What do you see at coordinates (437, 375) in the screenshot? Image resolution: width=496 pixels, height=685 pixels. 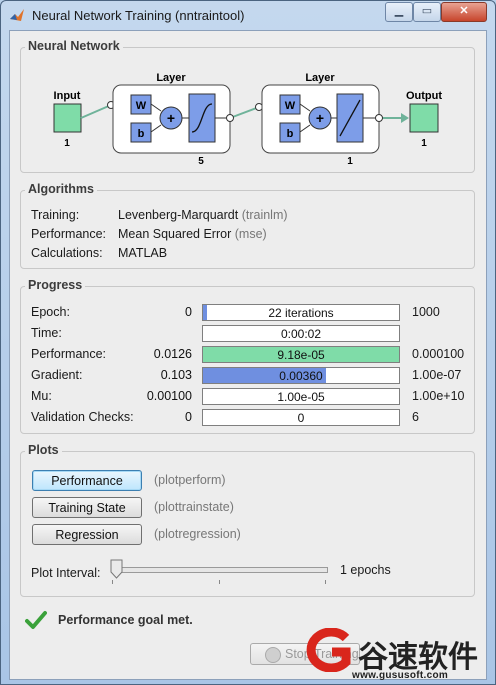 I see `progress-end-value: 1.00e-07` at bounding box center [437, 375].